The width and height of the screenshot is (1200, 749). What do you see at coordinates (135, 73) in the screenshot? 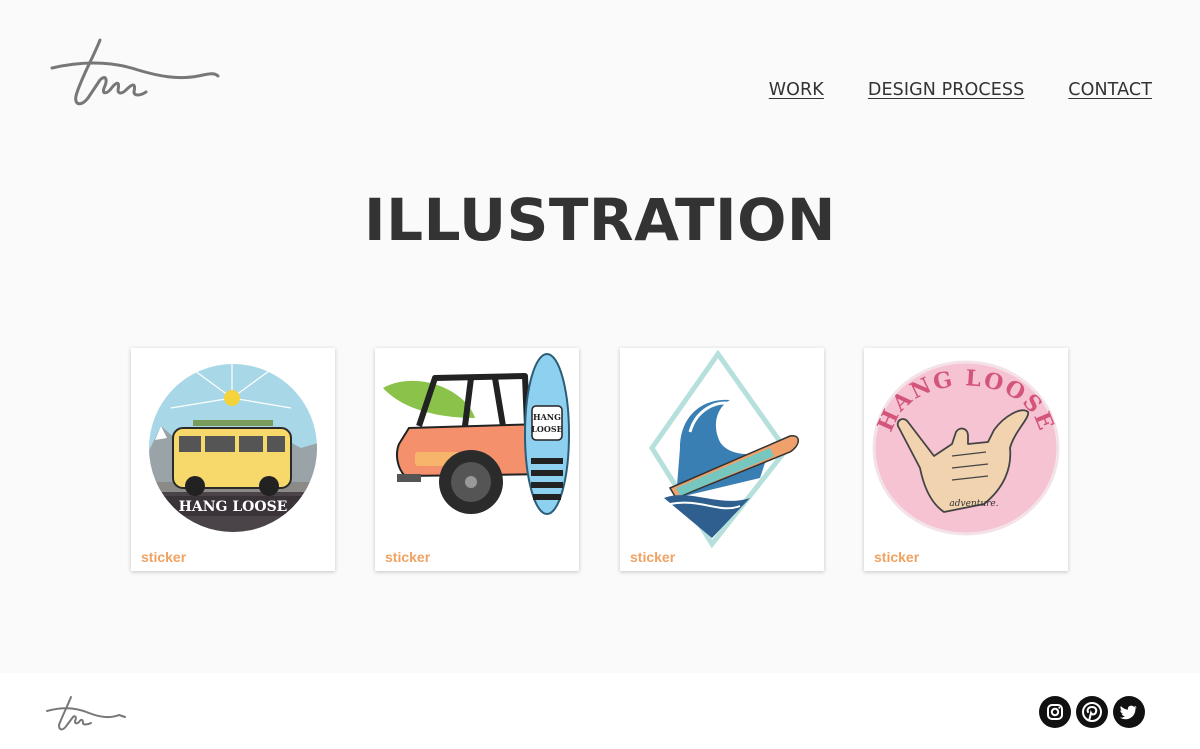
I see `signature-logo` at bounding box center [135, 73].